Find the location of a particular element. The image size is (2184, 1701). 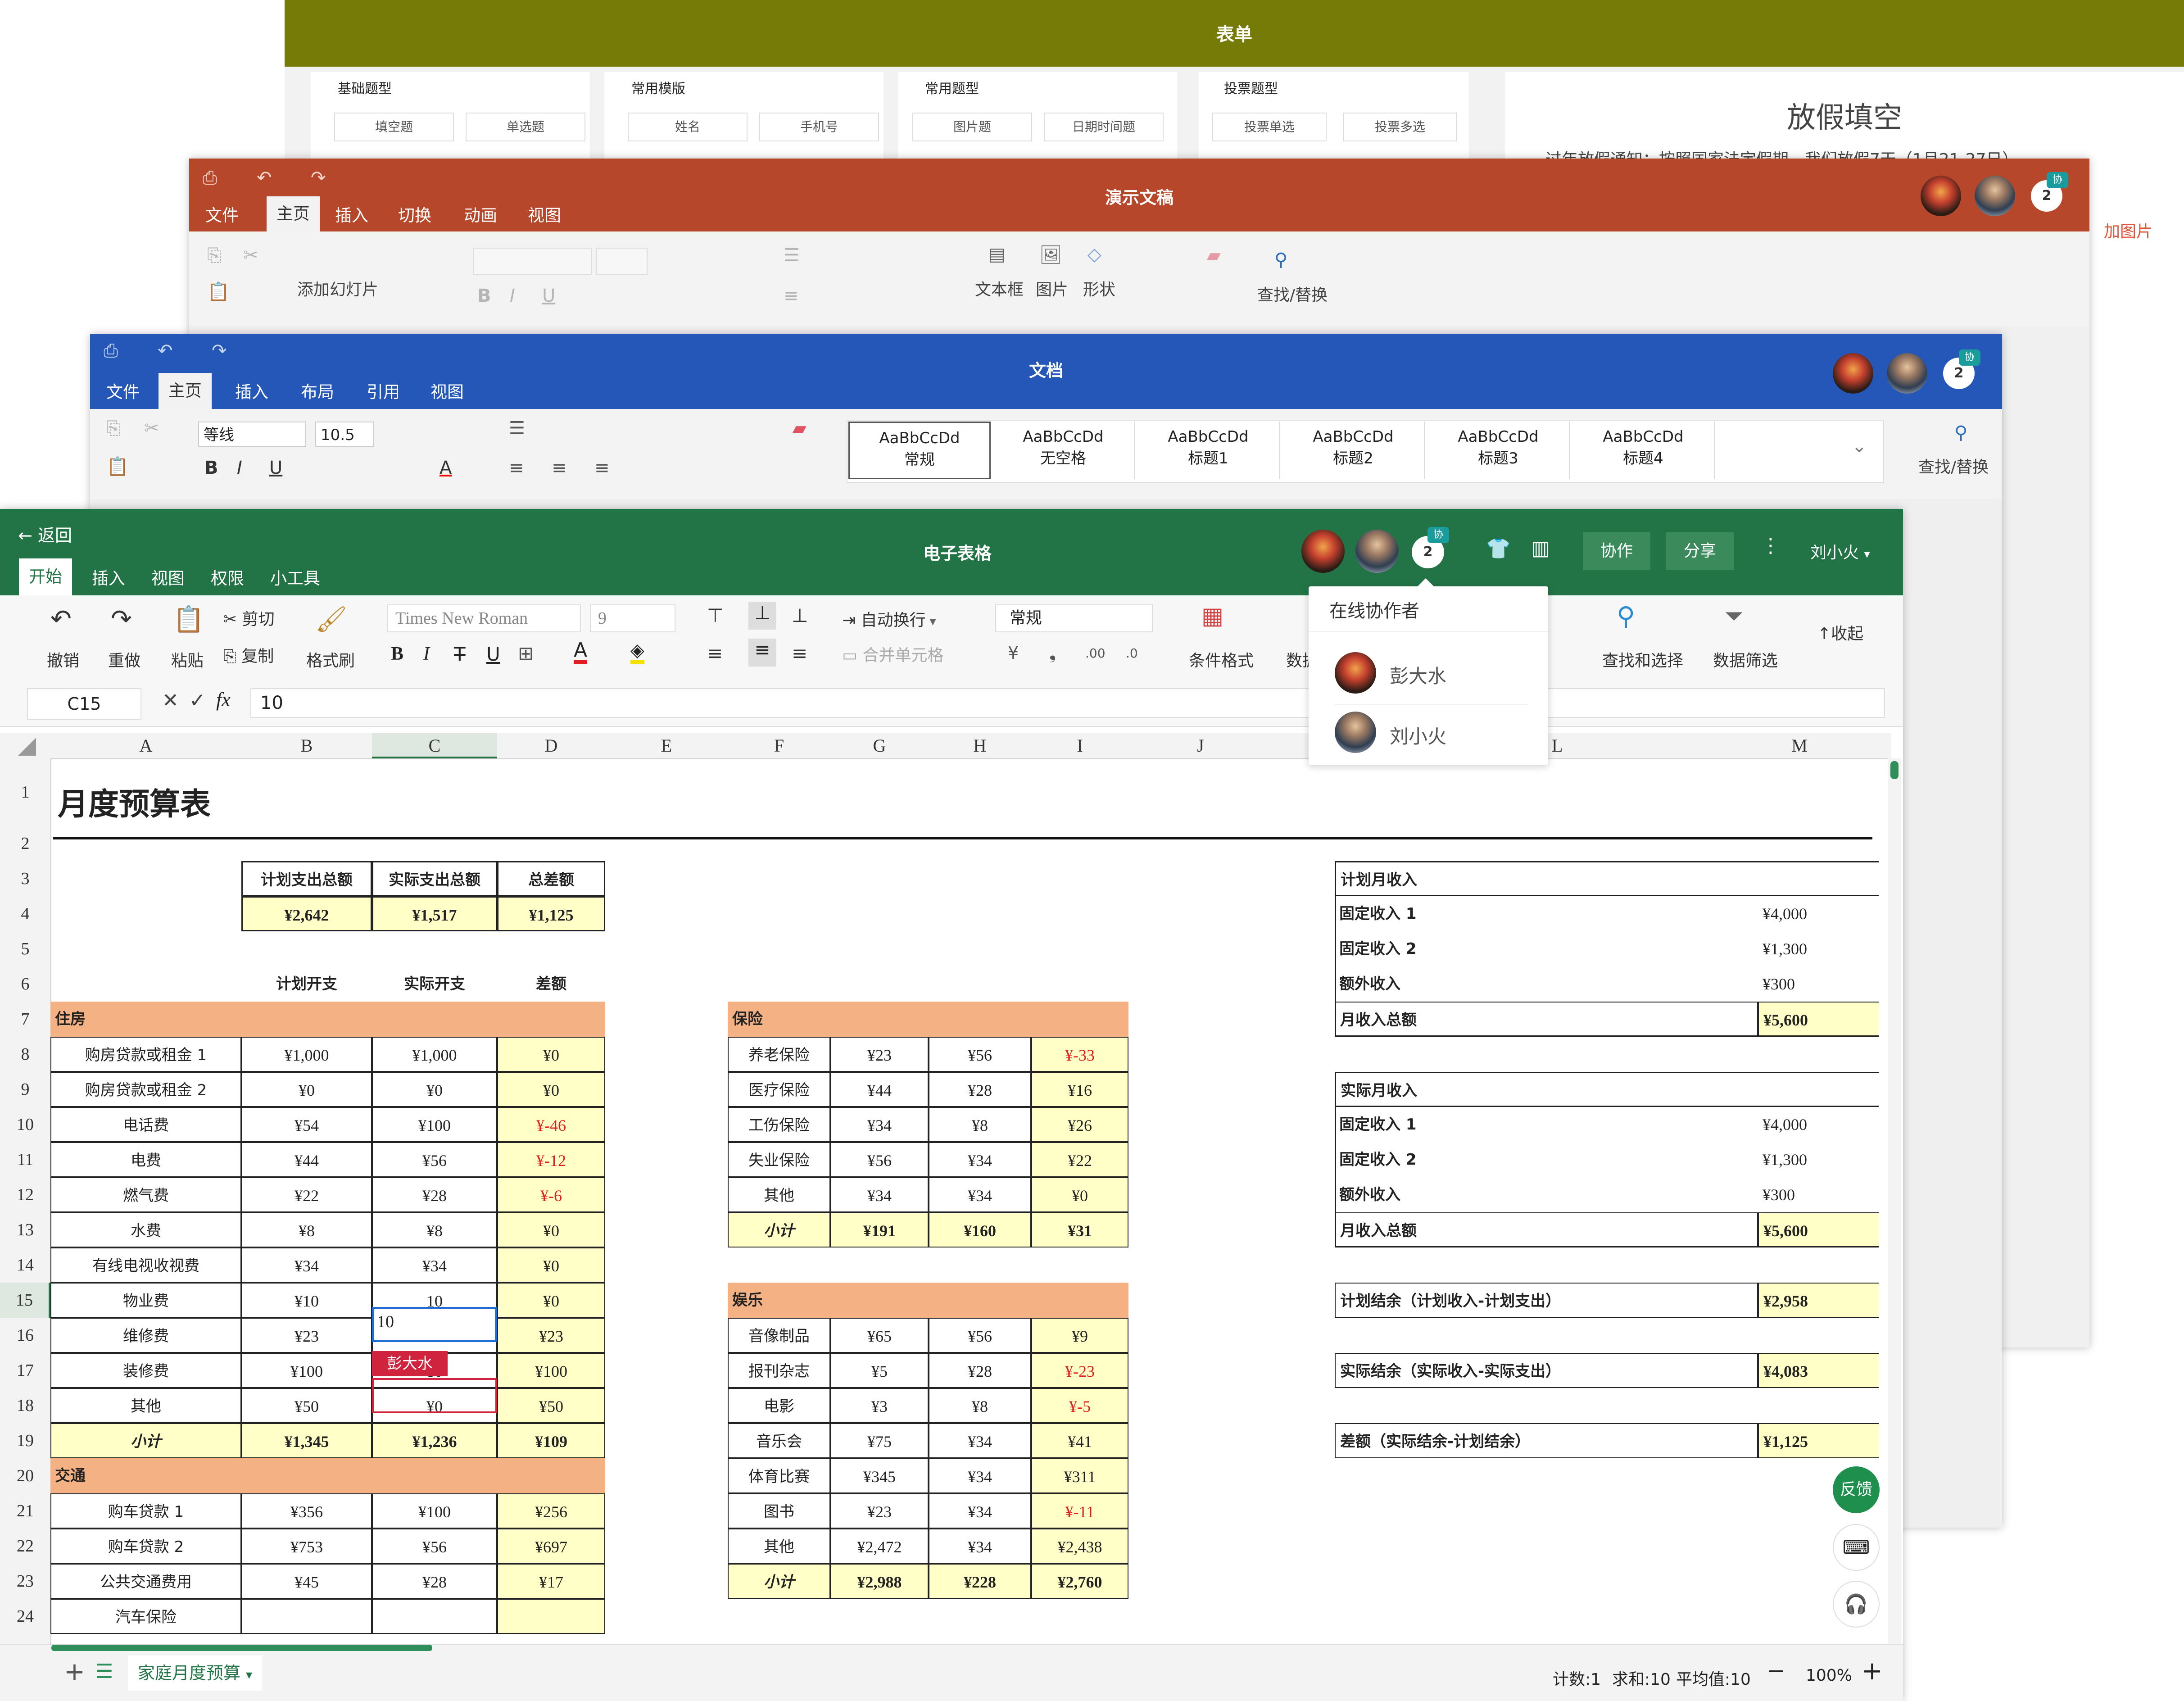

subtotal-value: ¥1,236 is located at coordinates (435, 1440).